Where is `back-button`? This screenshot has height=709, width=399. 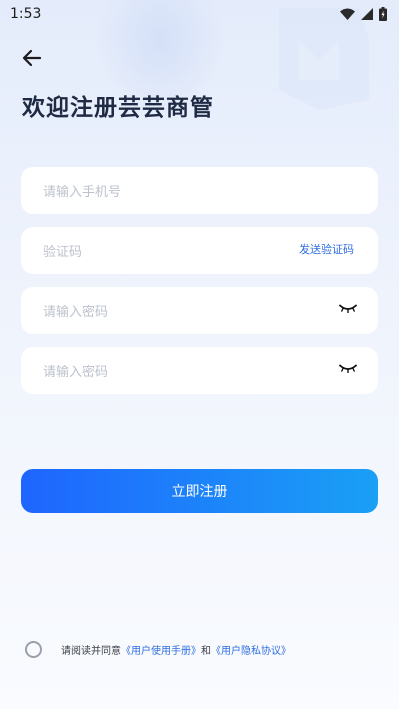 back-button is located at coordinates (32, 58).